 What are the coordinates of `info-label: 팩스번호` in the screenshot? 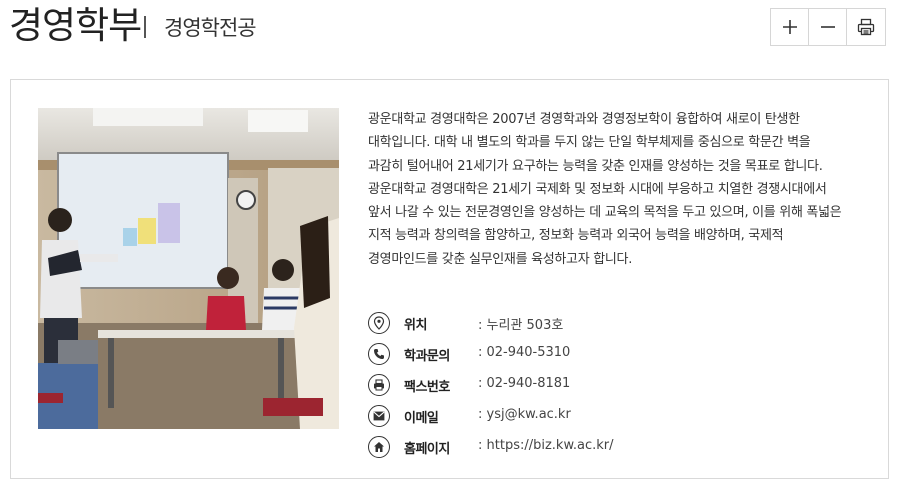 It's located at (427, 387).